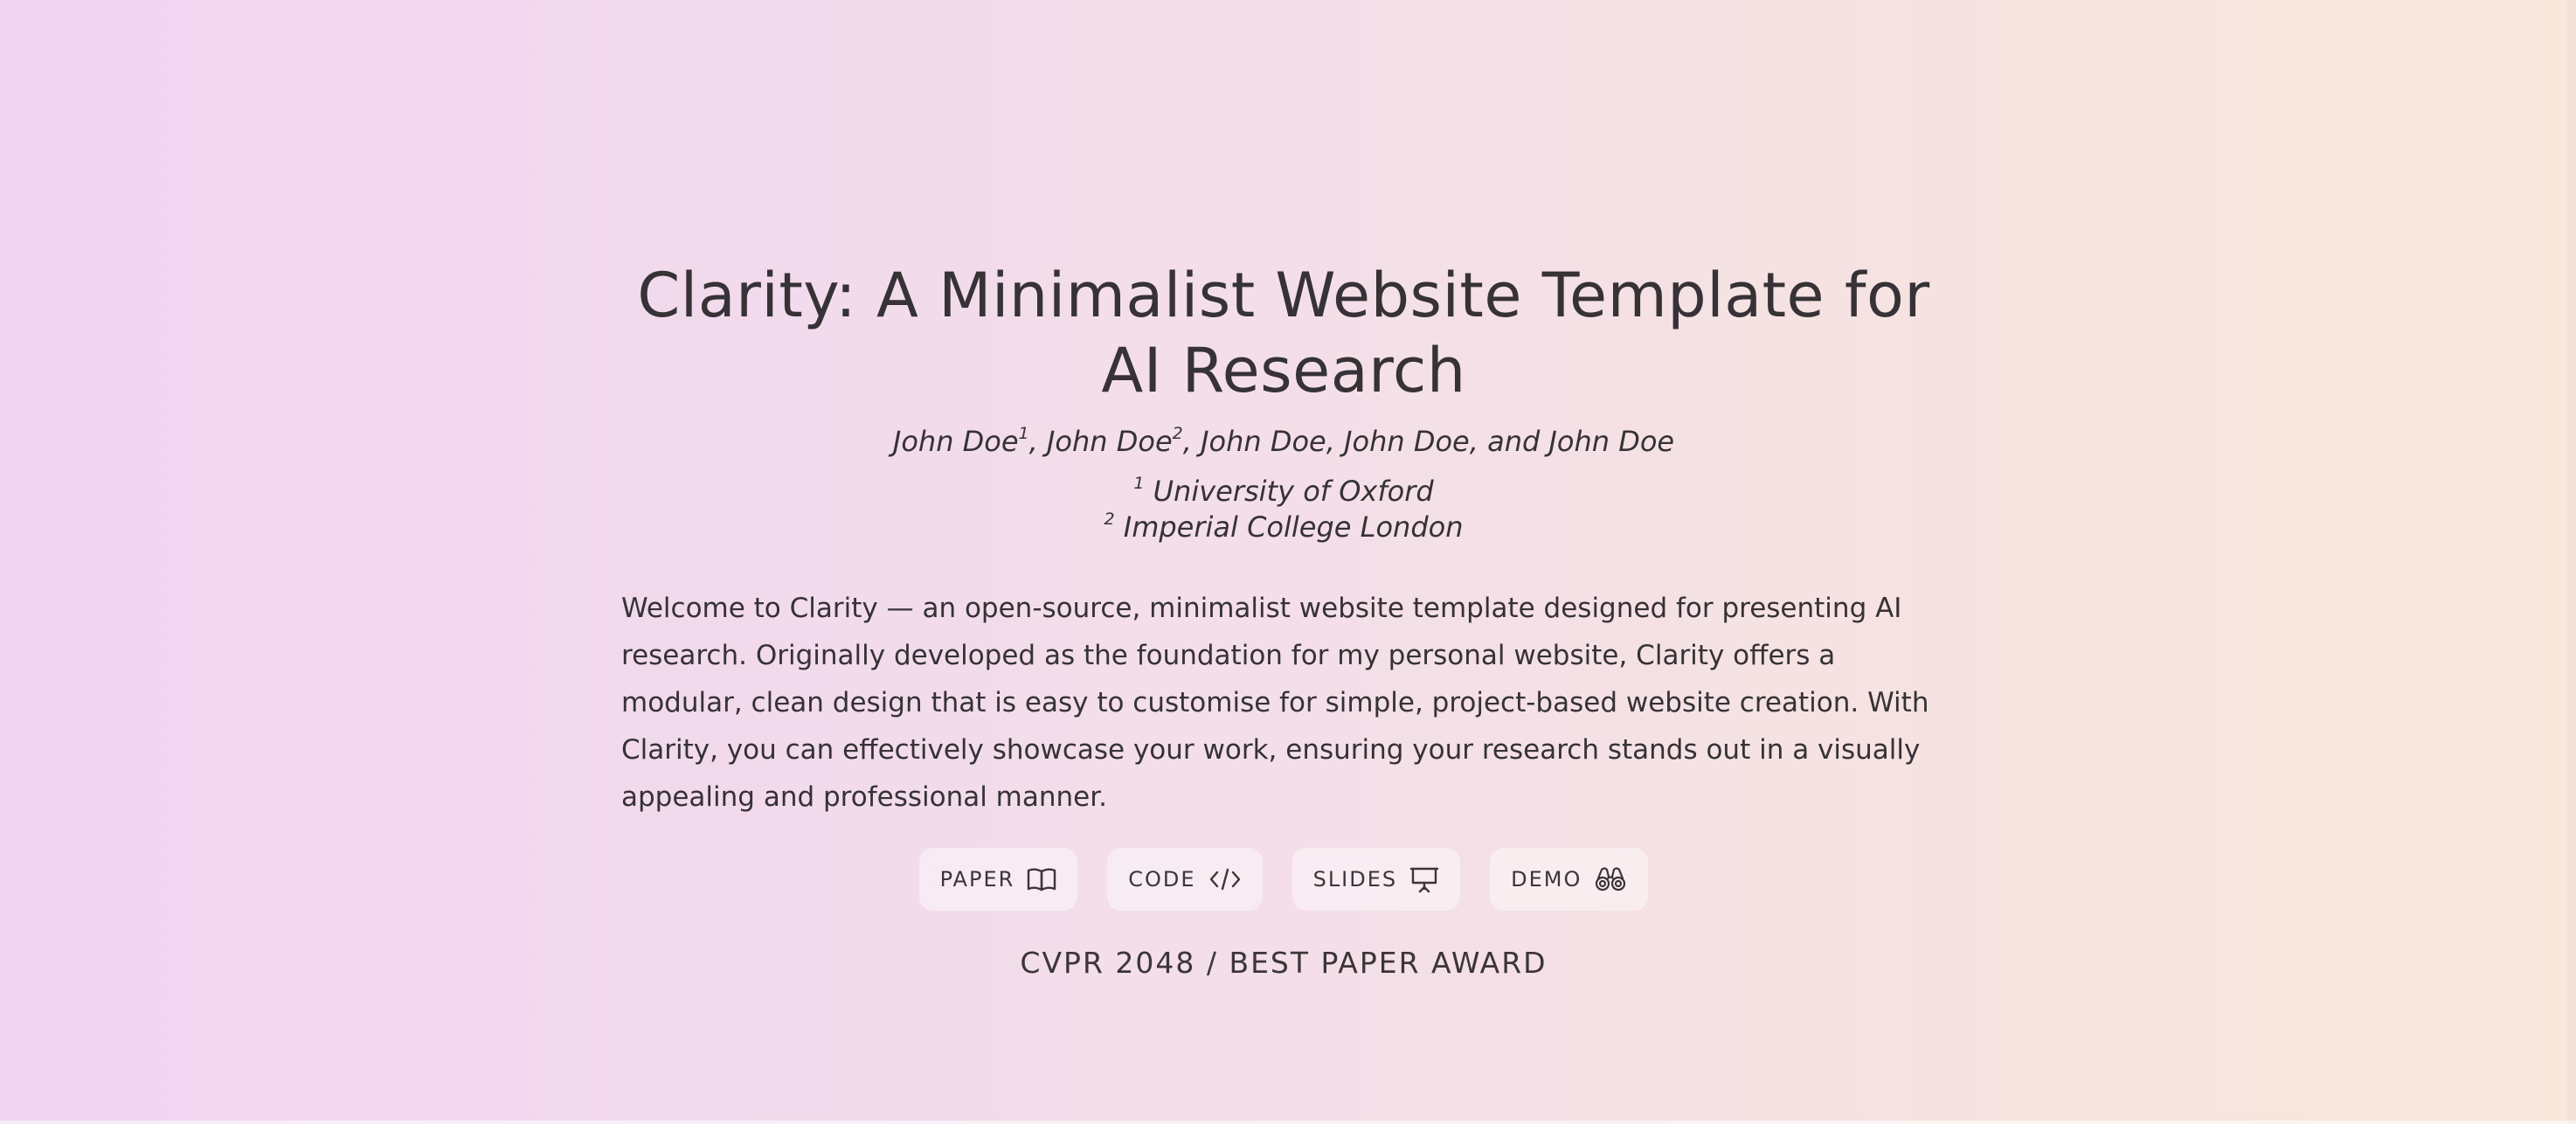  What do you see at coordinates (1162, 880) in the screenshot?
I see `code-button-label: CODE` at bounding box center [1162, 880].